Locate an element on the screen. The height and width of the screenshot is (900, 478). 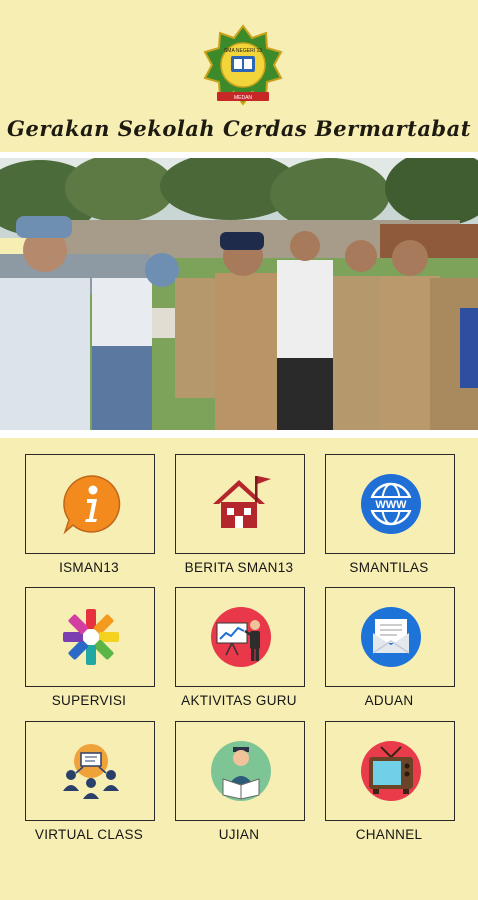
student-reading-icon is located at coordinates (241, 771).